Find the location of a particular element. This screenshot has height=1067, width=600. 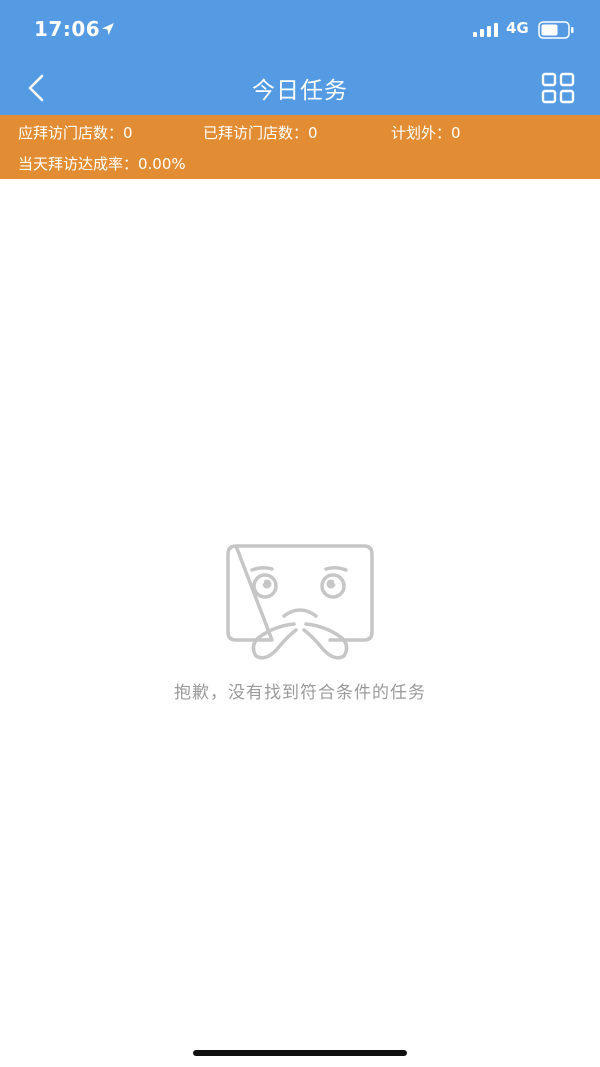

home-indicator is located at coordinates (300, 1053).